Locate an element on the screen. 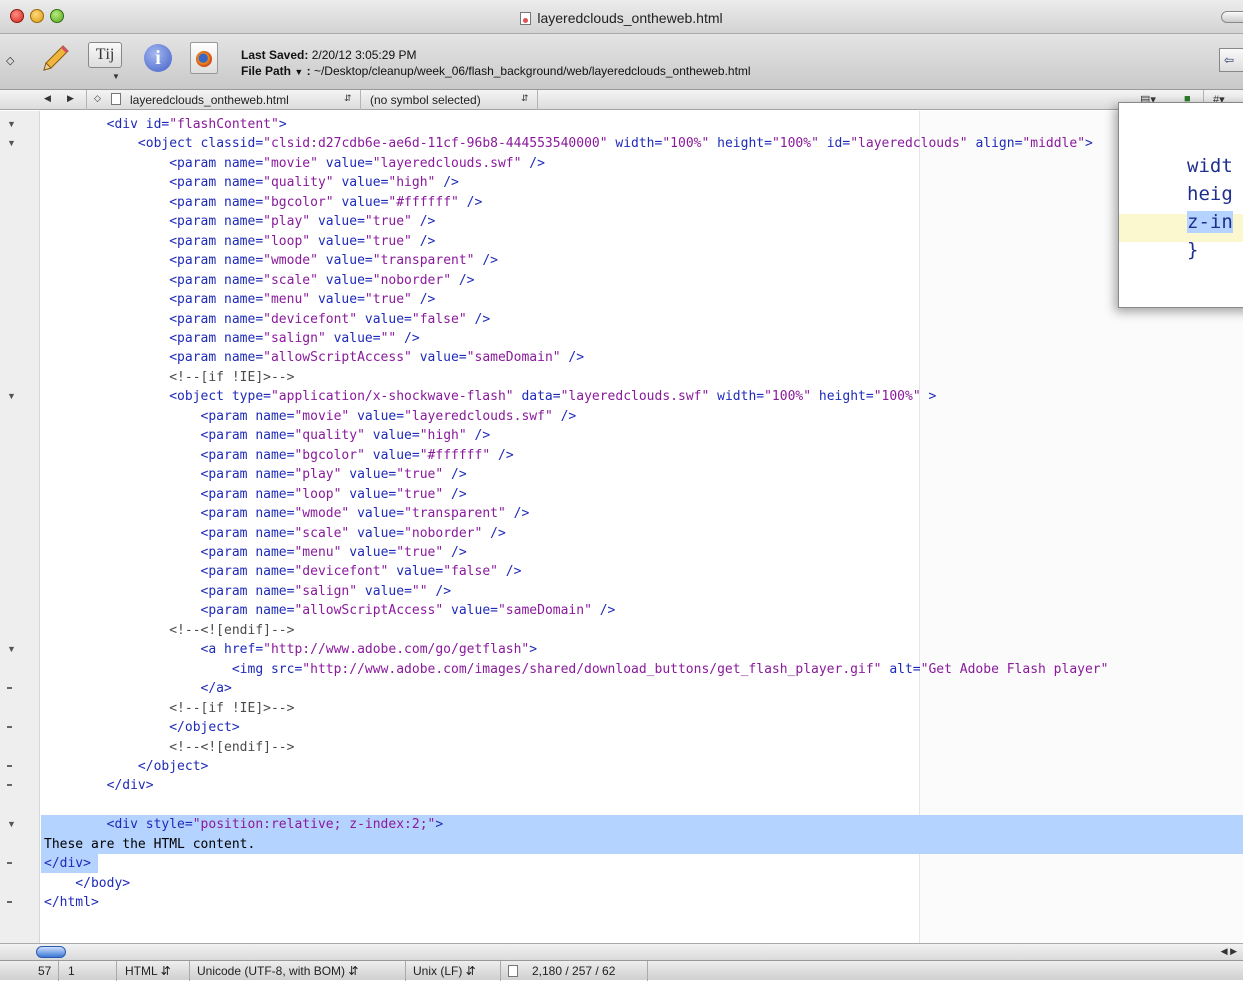  overlay-line: widt is located at coordinates (1210, 166).